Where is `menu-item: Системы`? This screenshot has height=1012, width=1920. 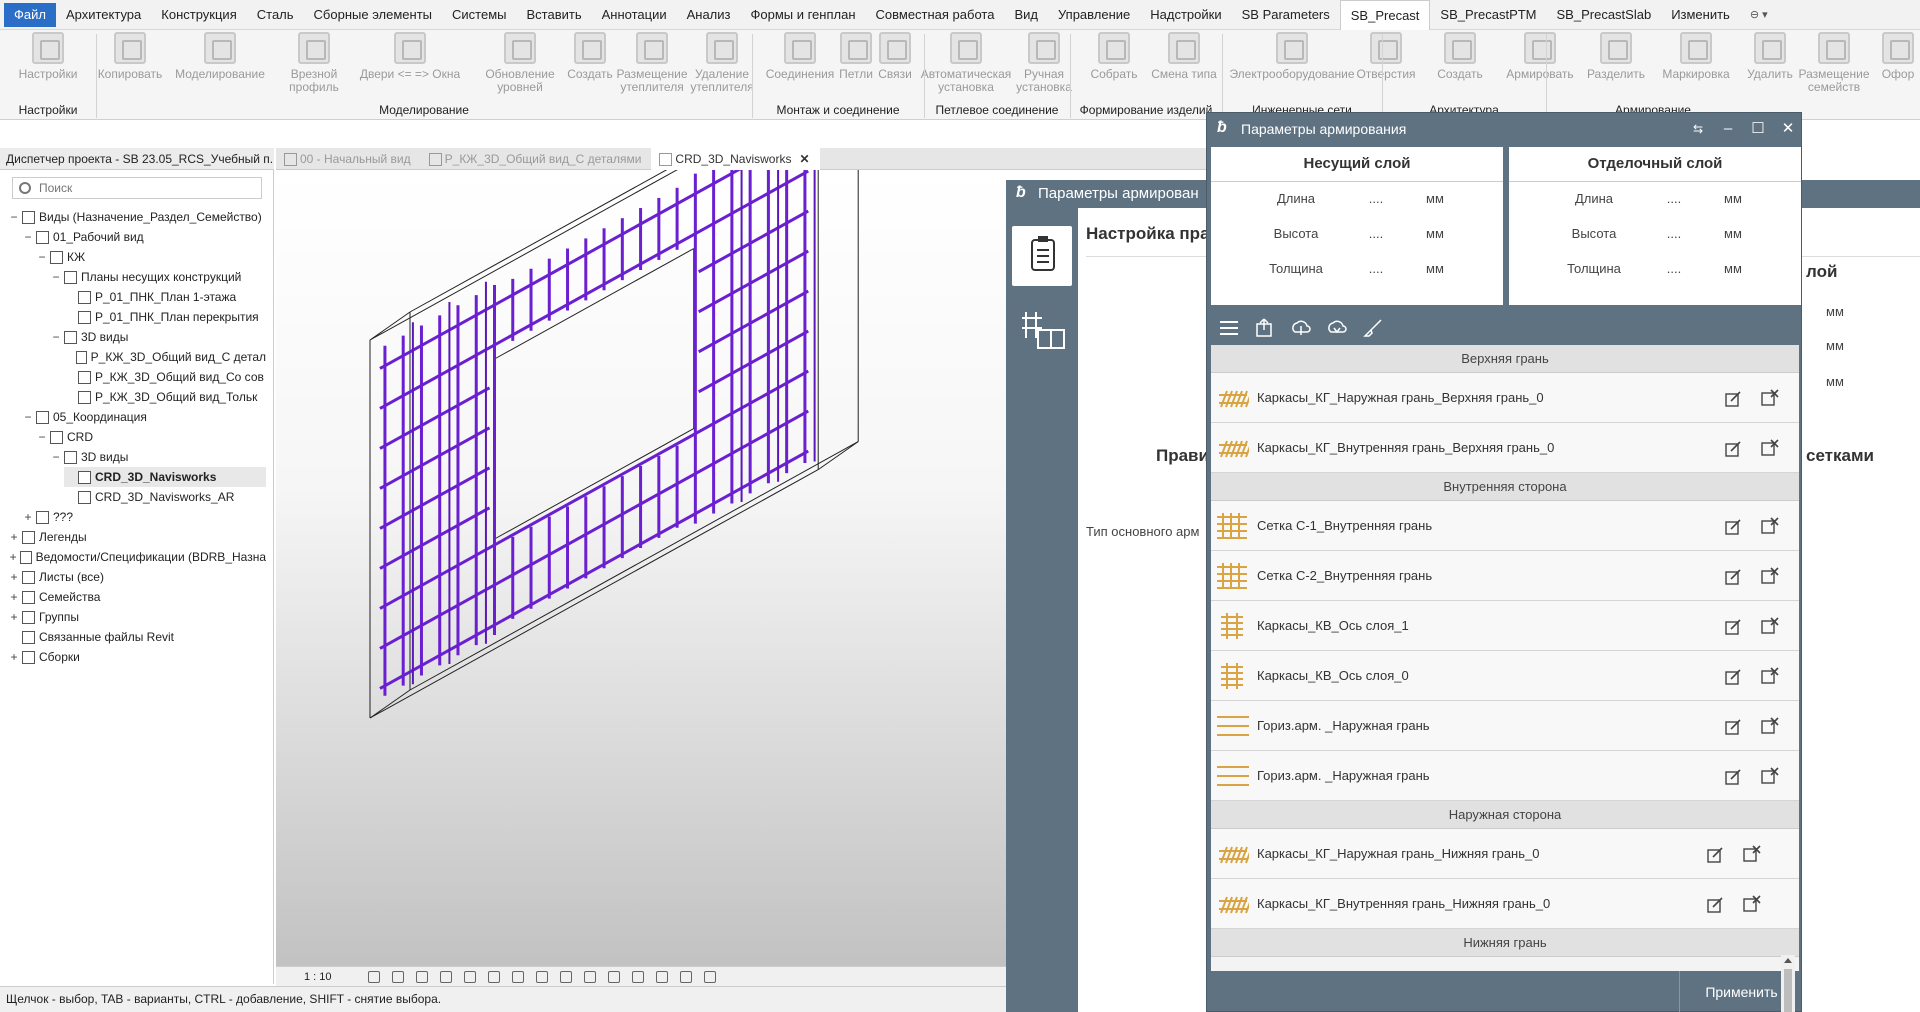 menu-item: Системы is located at coordinates (479, 15).